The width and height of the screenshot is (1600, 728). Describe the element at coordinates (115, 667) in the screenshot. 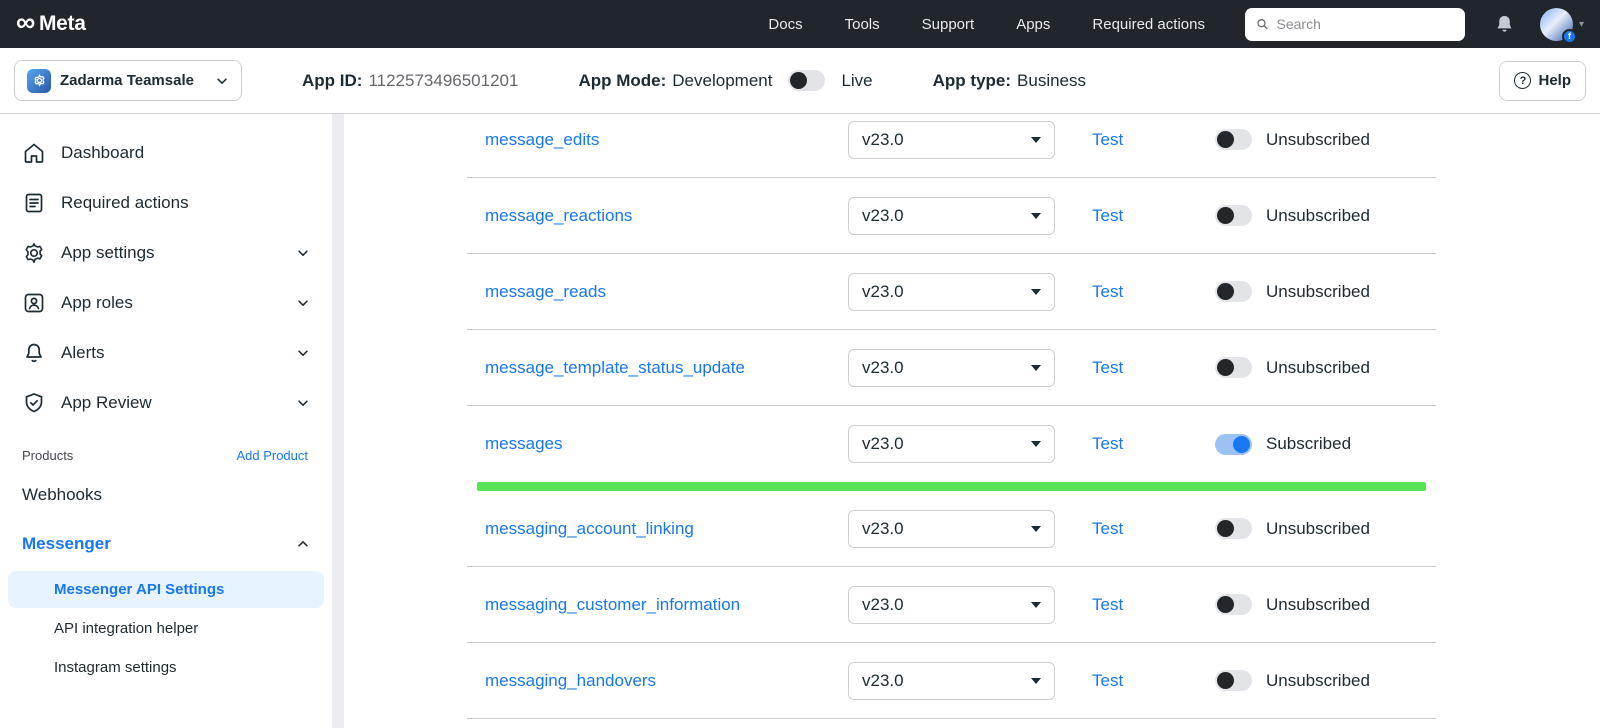

I see `subitem-label: Instagram settings` at that location.